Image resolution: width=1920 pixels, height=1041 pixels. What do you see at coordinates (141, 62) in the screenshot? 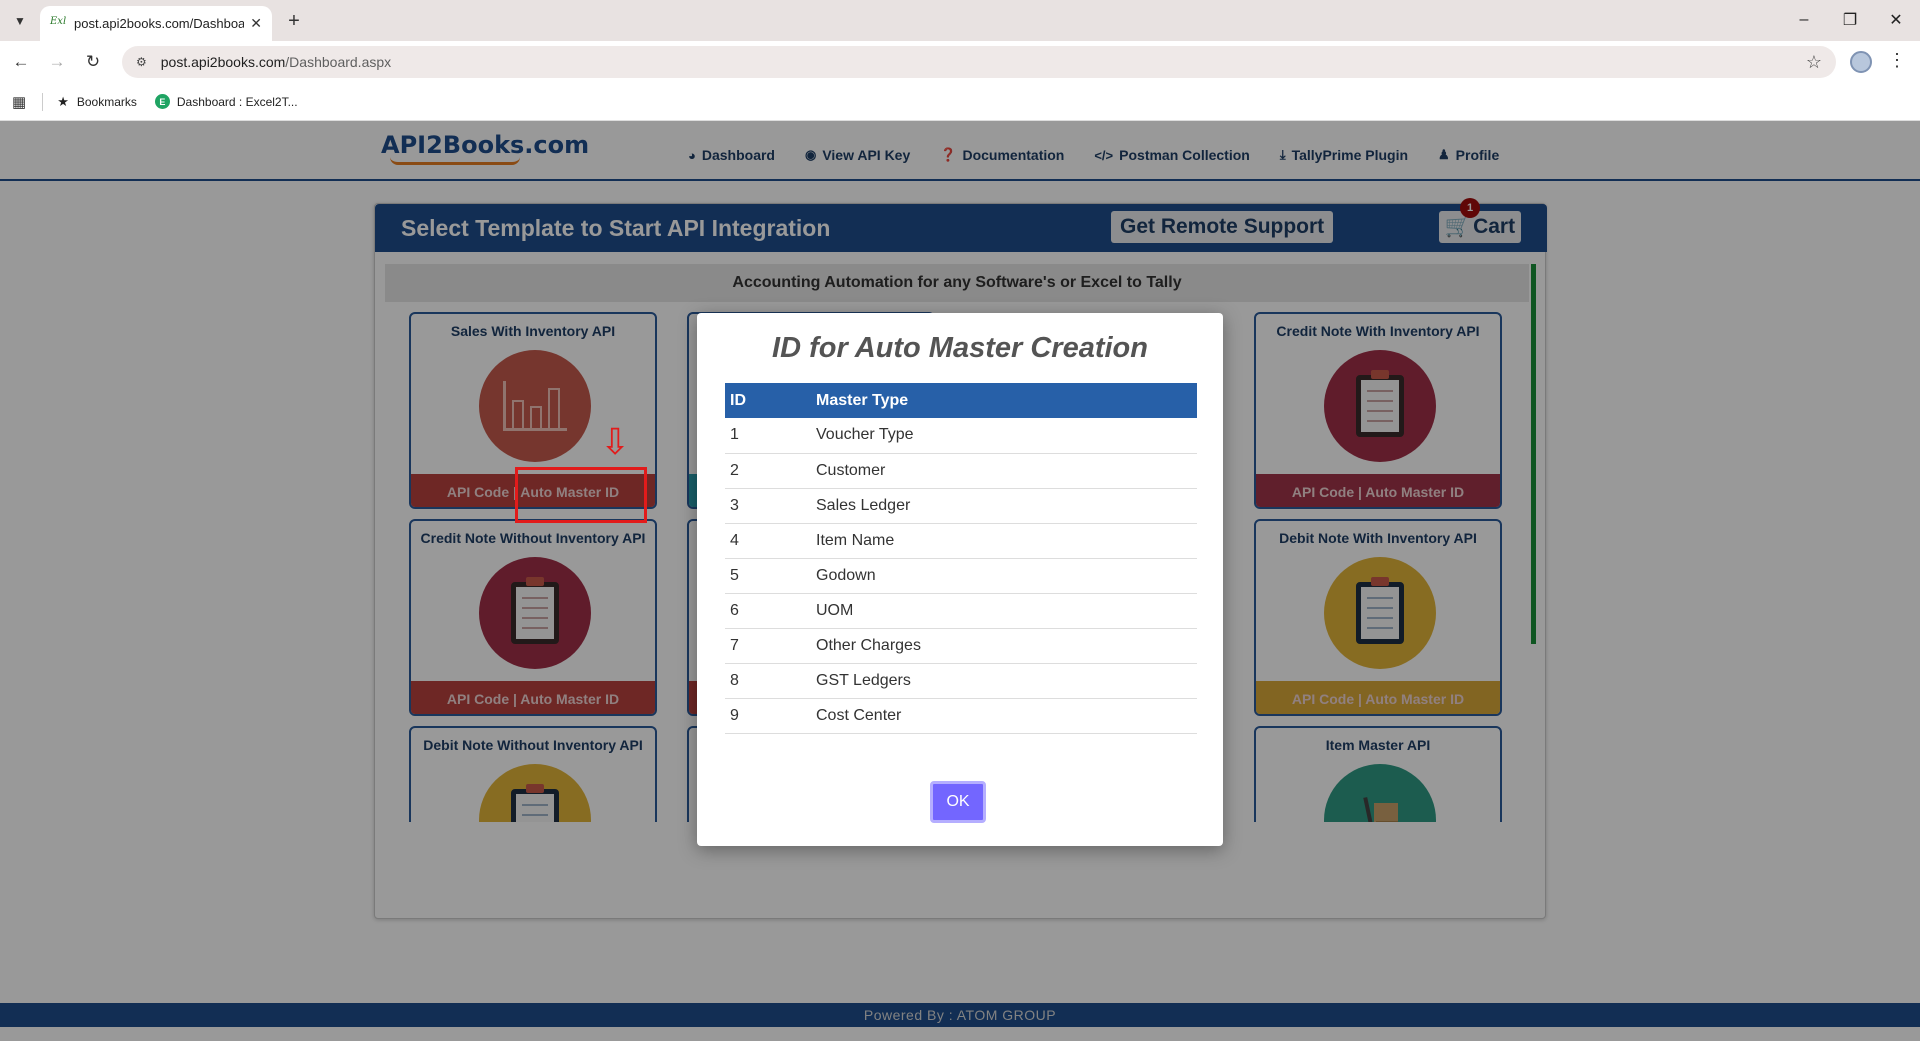
I see `site-info-icon: ⚙` at bounding box center [141, 62].